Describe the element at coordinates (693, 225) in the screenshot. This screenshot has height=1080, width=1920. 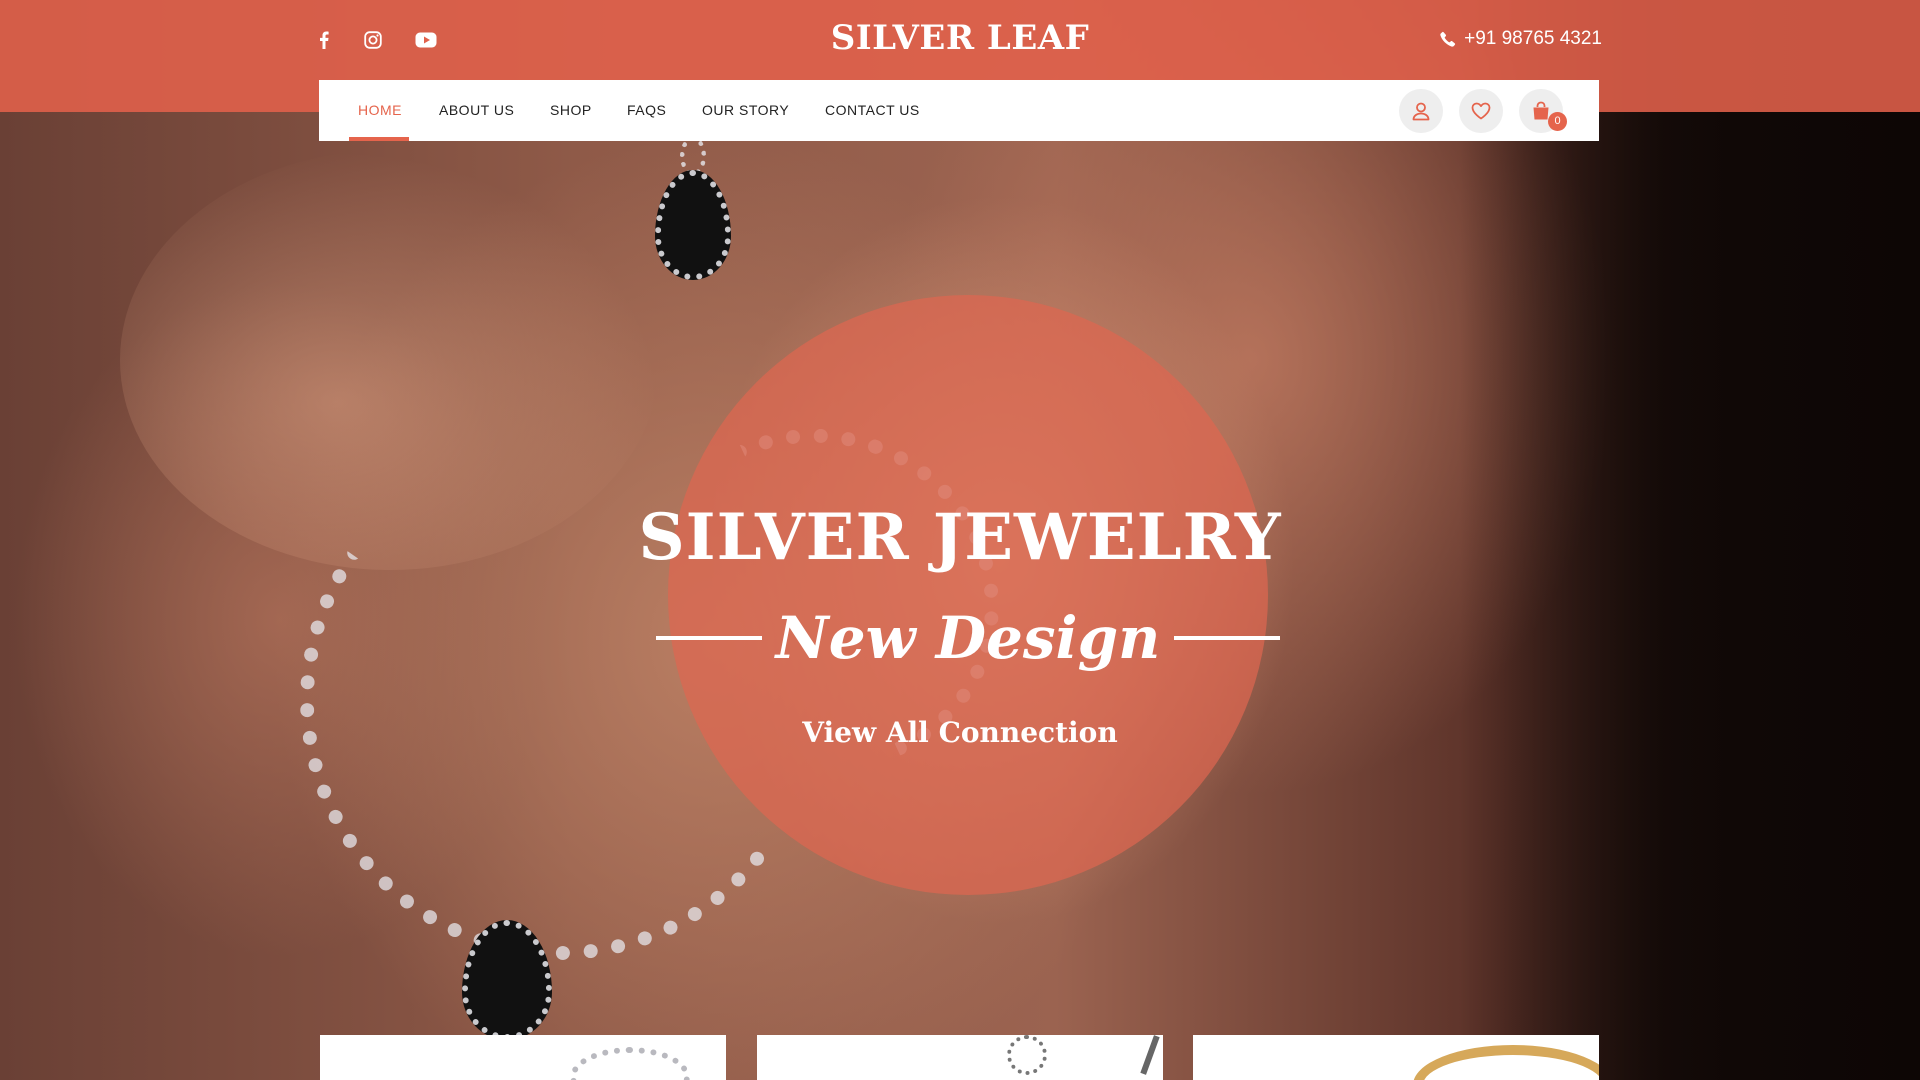
I see `hero-image-earring` at that location.